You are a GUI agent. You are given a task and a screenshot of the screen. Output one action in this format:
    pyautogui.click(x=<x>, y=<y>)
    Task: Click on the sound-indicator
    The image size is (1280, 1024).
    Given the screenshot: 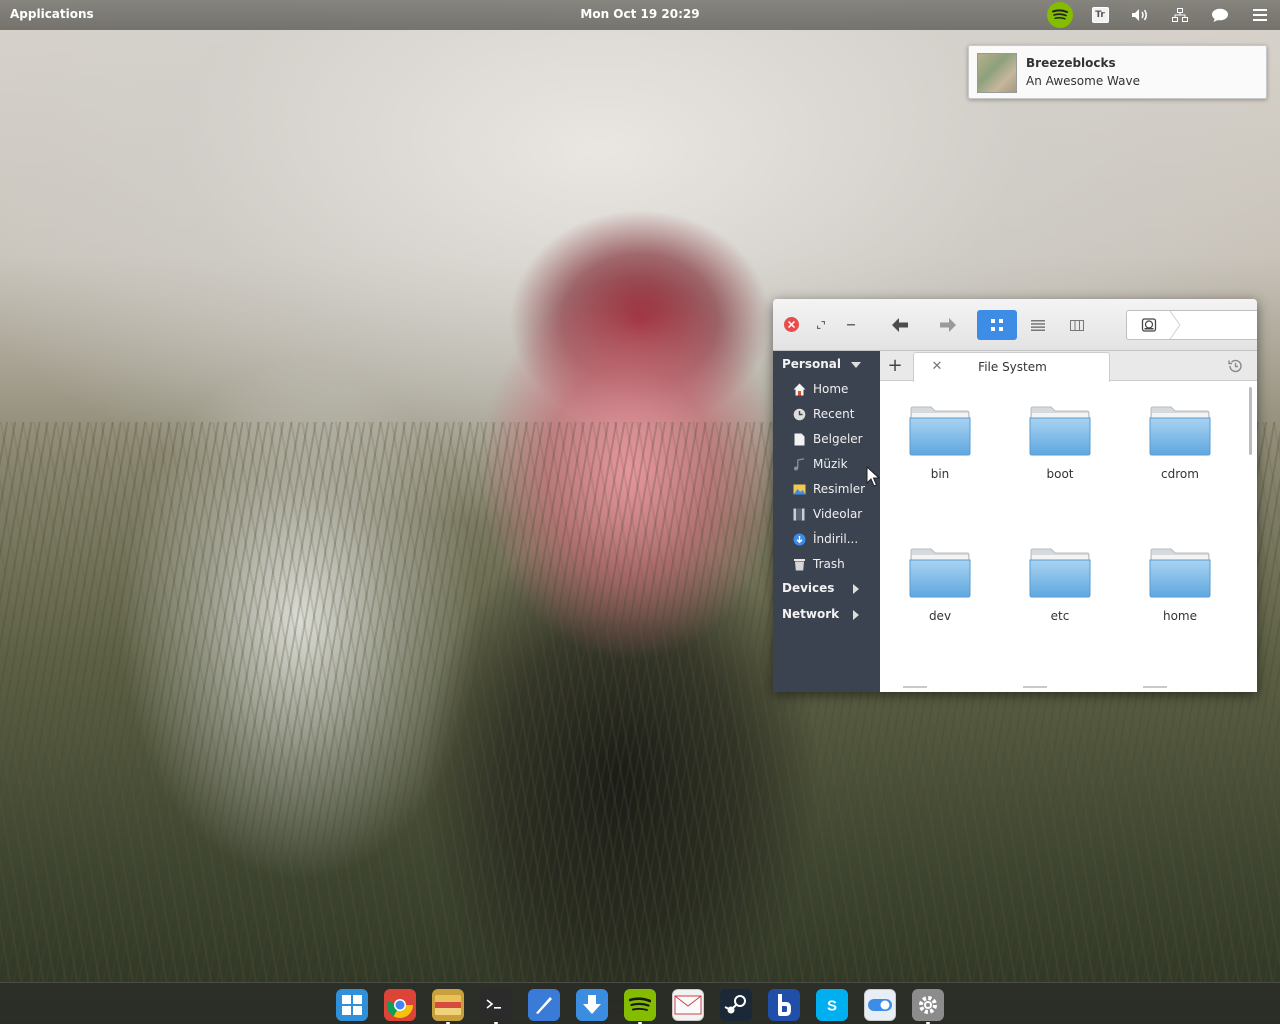 What is the action you would take?
    pyautogui.click(x=1140, y=15)
    